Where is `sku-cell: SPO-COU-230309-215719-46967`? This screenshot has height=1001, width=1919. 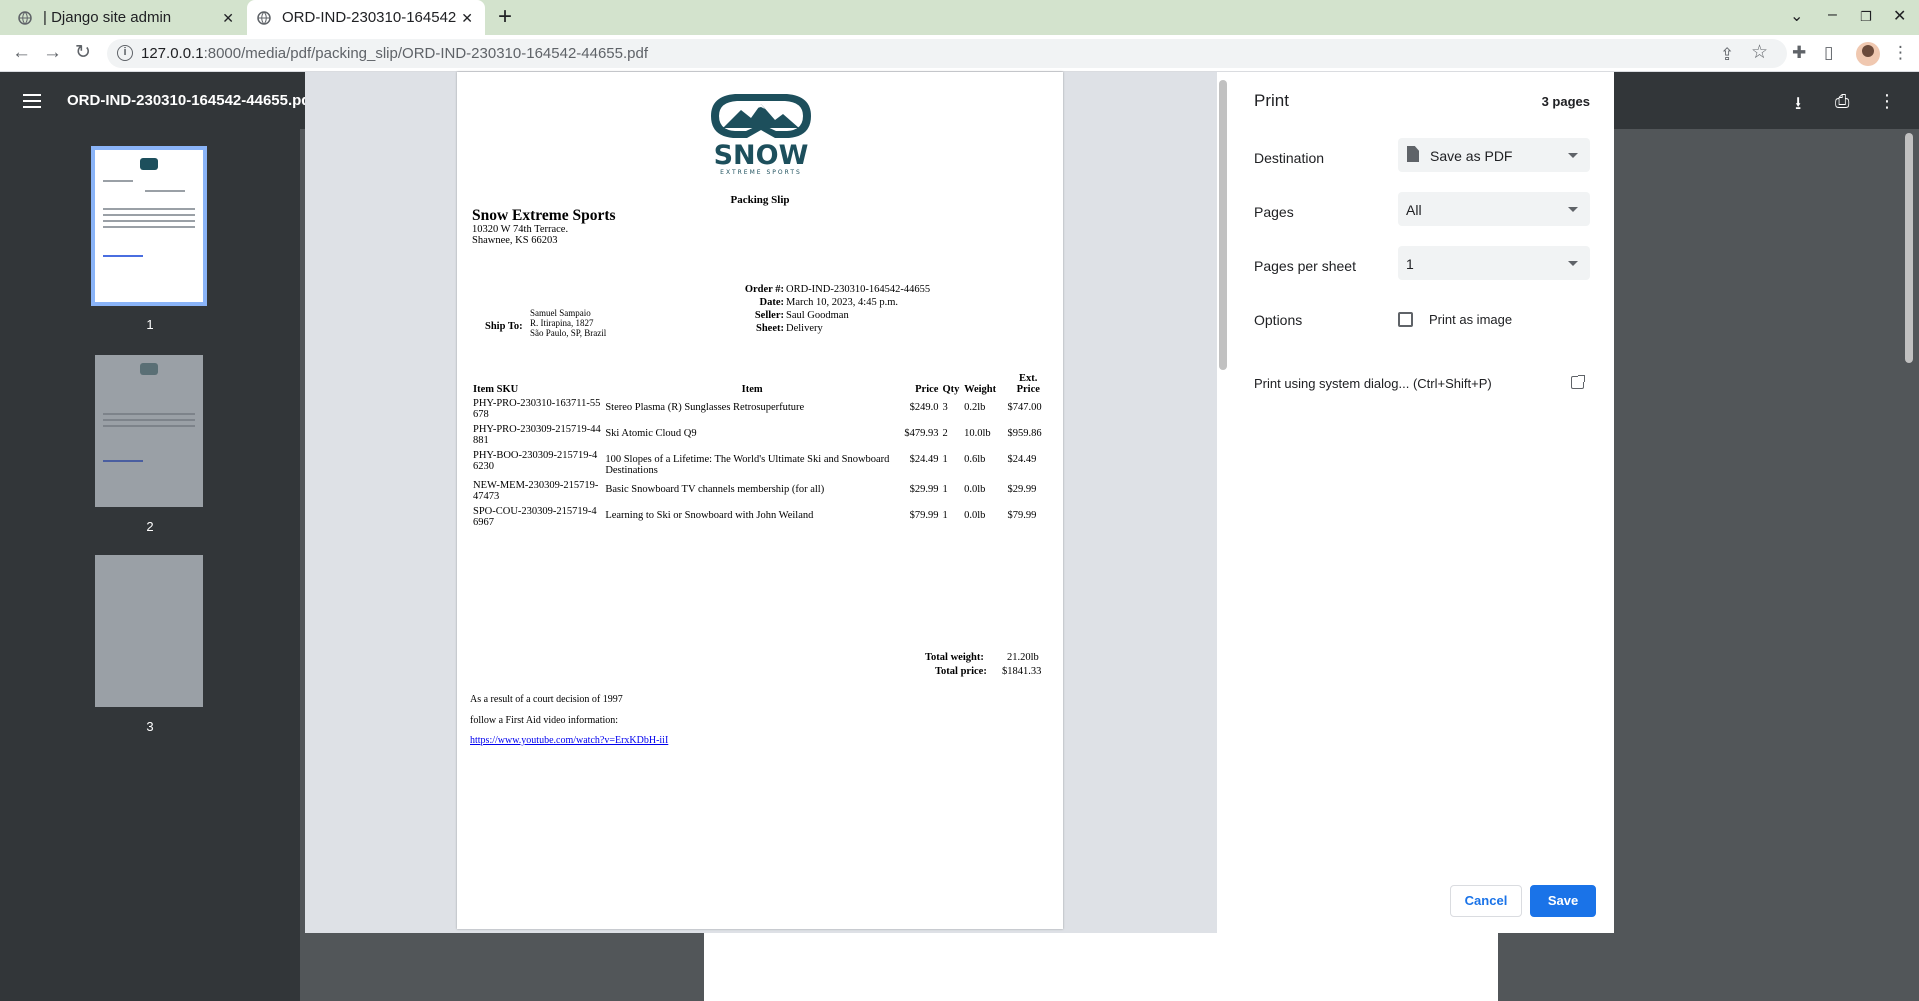 sku-cell: SPO-COU-230309-215719-46967 is located at coordinates (535, 517).